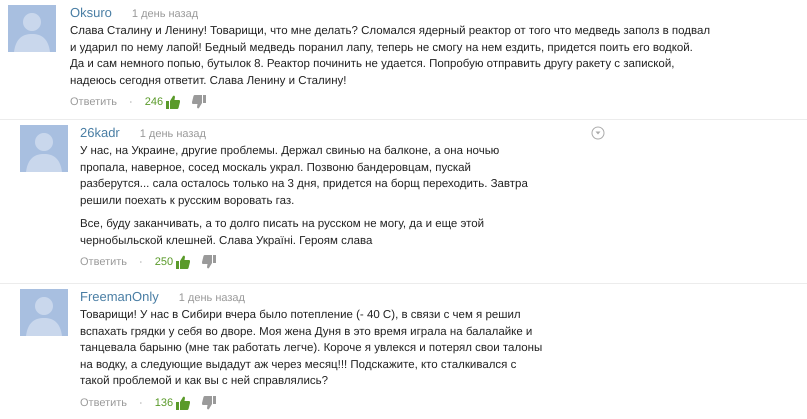 The width and height of the screenshot is (807, 419). What do you see at coordinates (164, 262) in the screenshot?
I see `like-count: 250` at bounding box center [164, 262].